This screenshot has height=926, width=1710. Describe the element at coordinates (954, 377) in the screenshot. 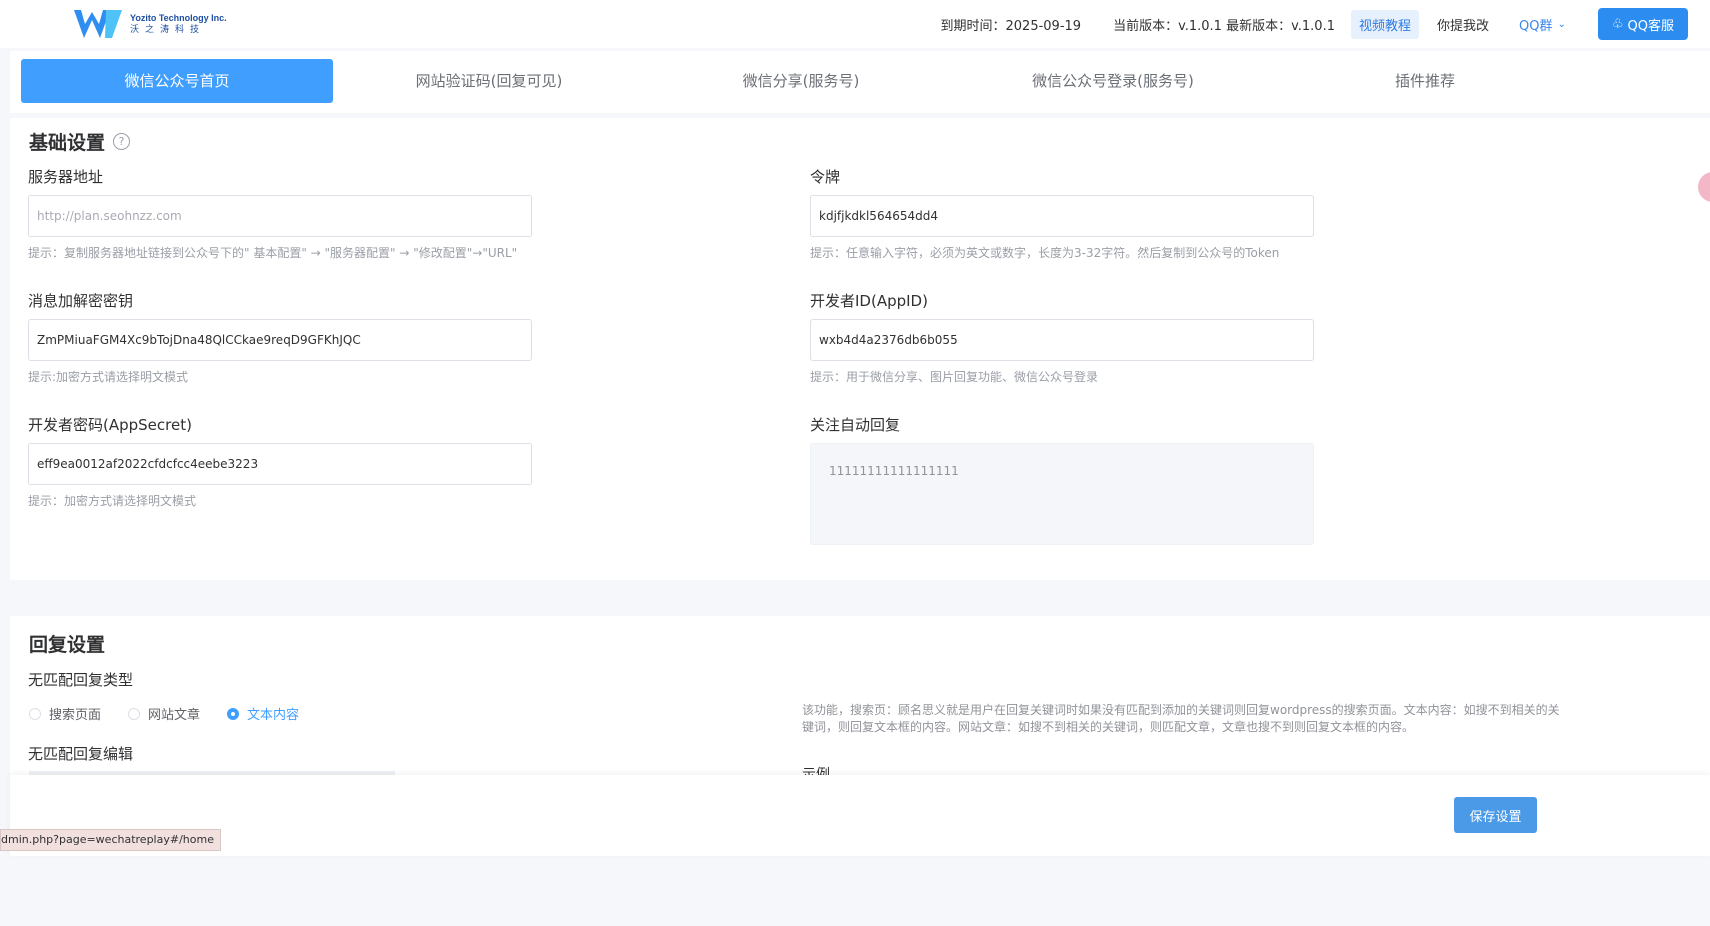

I see `appid-hint: 提示：用于微信分享、图片回复功能、微信公众号登录` at that location.